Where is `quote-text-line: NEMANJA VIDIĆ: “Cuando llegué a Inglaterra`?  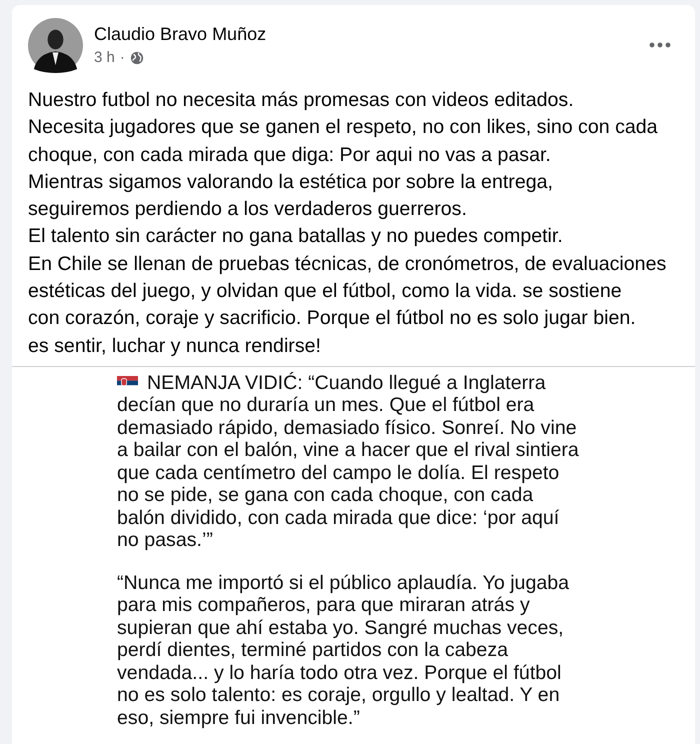 quote-text-line: NEMANJA VIDIĆ: “Cuando llegué a Inglaterra is located at coordinates (346, 383).